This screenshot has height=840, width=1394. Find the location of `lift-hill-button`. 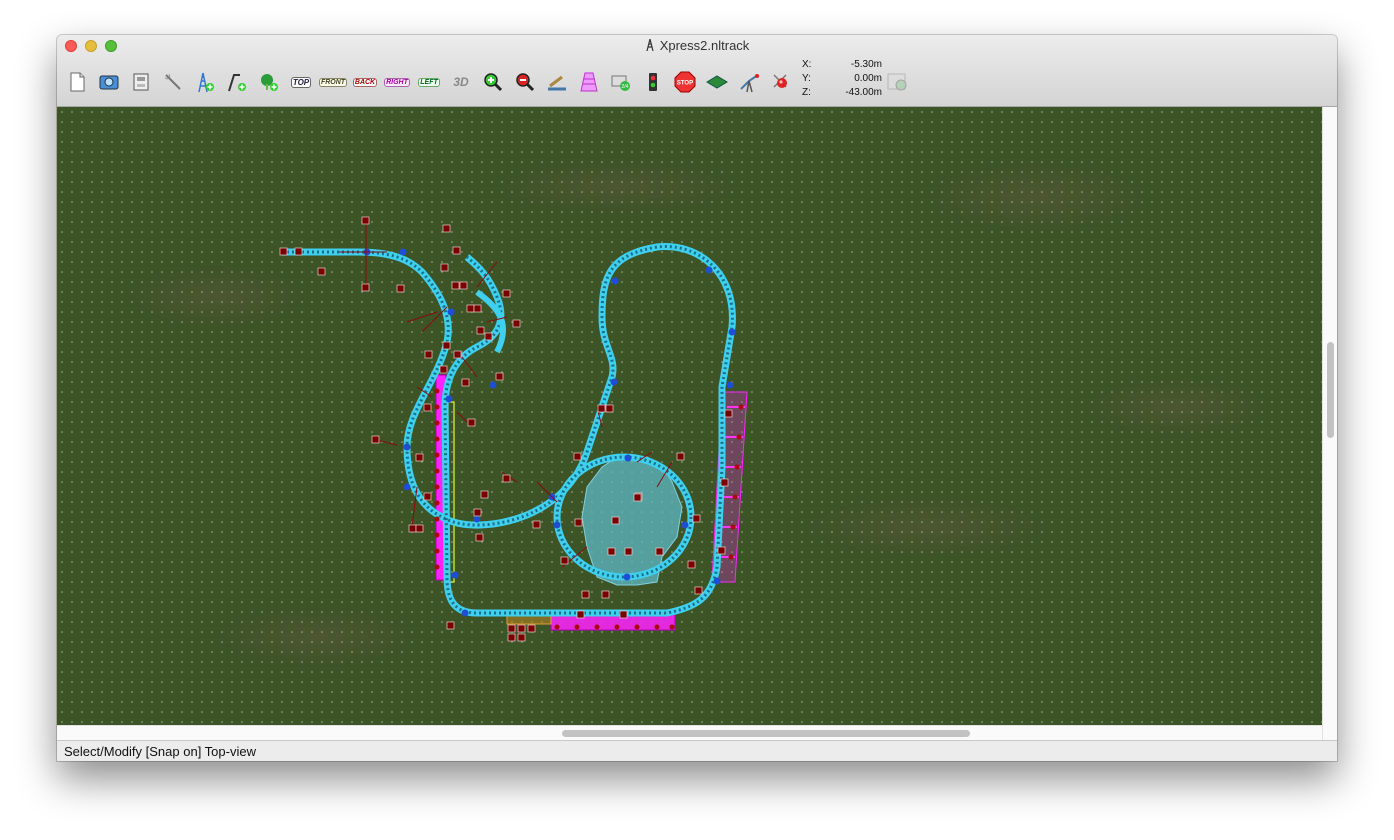

lift-hill-button is located at coordinates (557, 82).